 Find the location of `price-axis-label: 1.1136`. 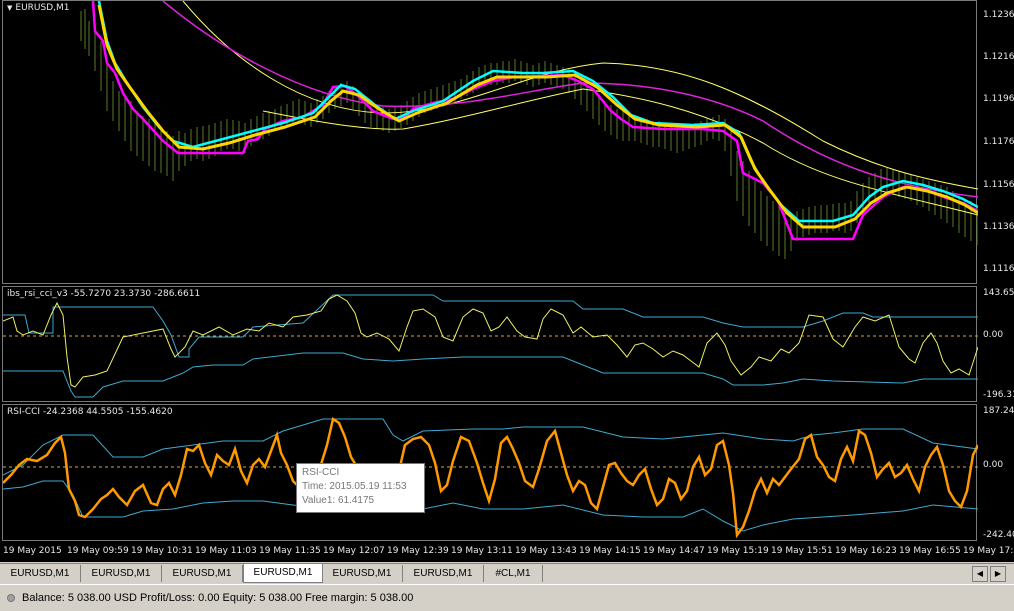

price-axis-label: 1.1136 is located at coordinates (998, 227).